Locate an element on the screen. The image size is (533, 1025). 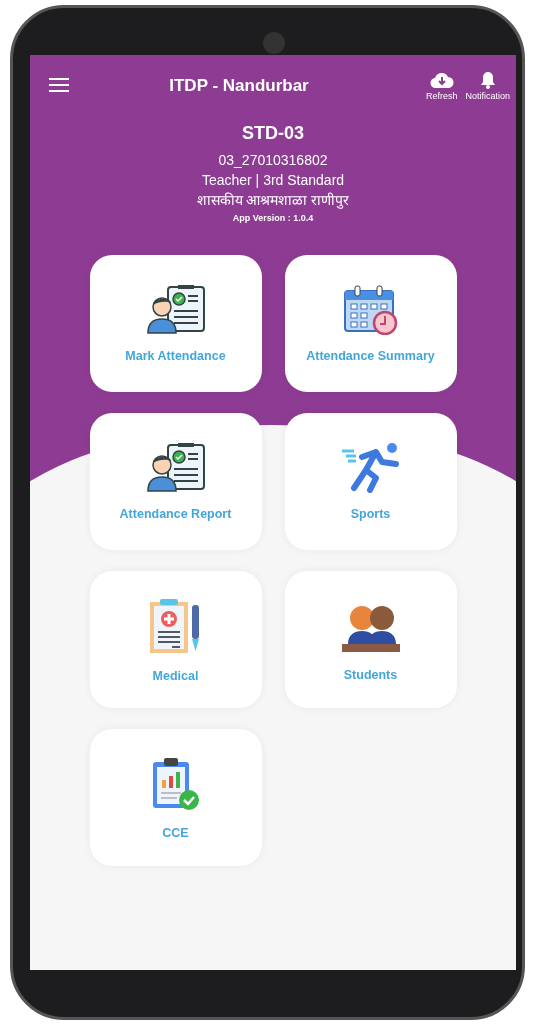
menu-button is located at coordinates (60, 86).